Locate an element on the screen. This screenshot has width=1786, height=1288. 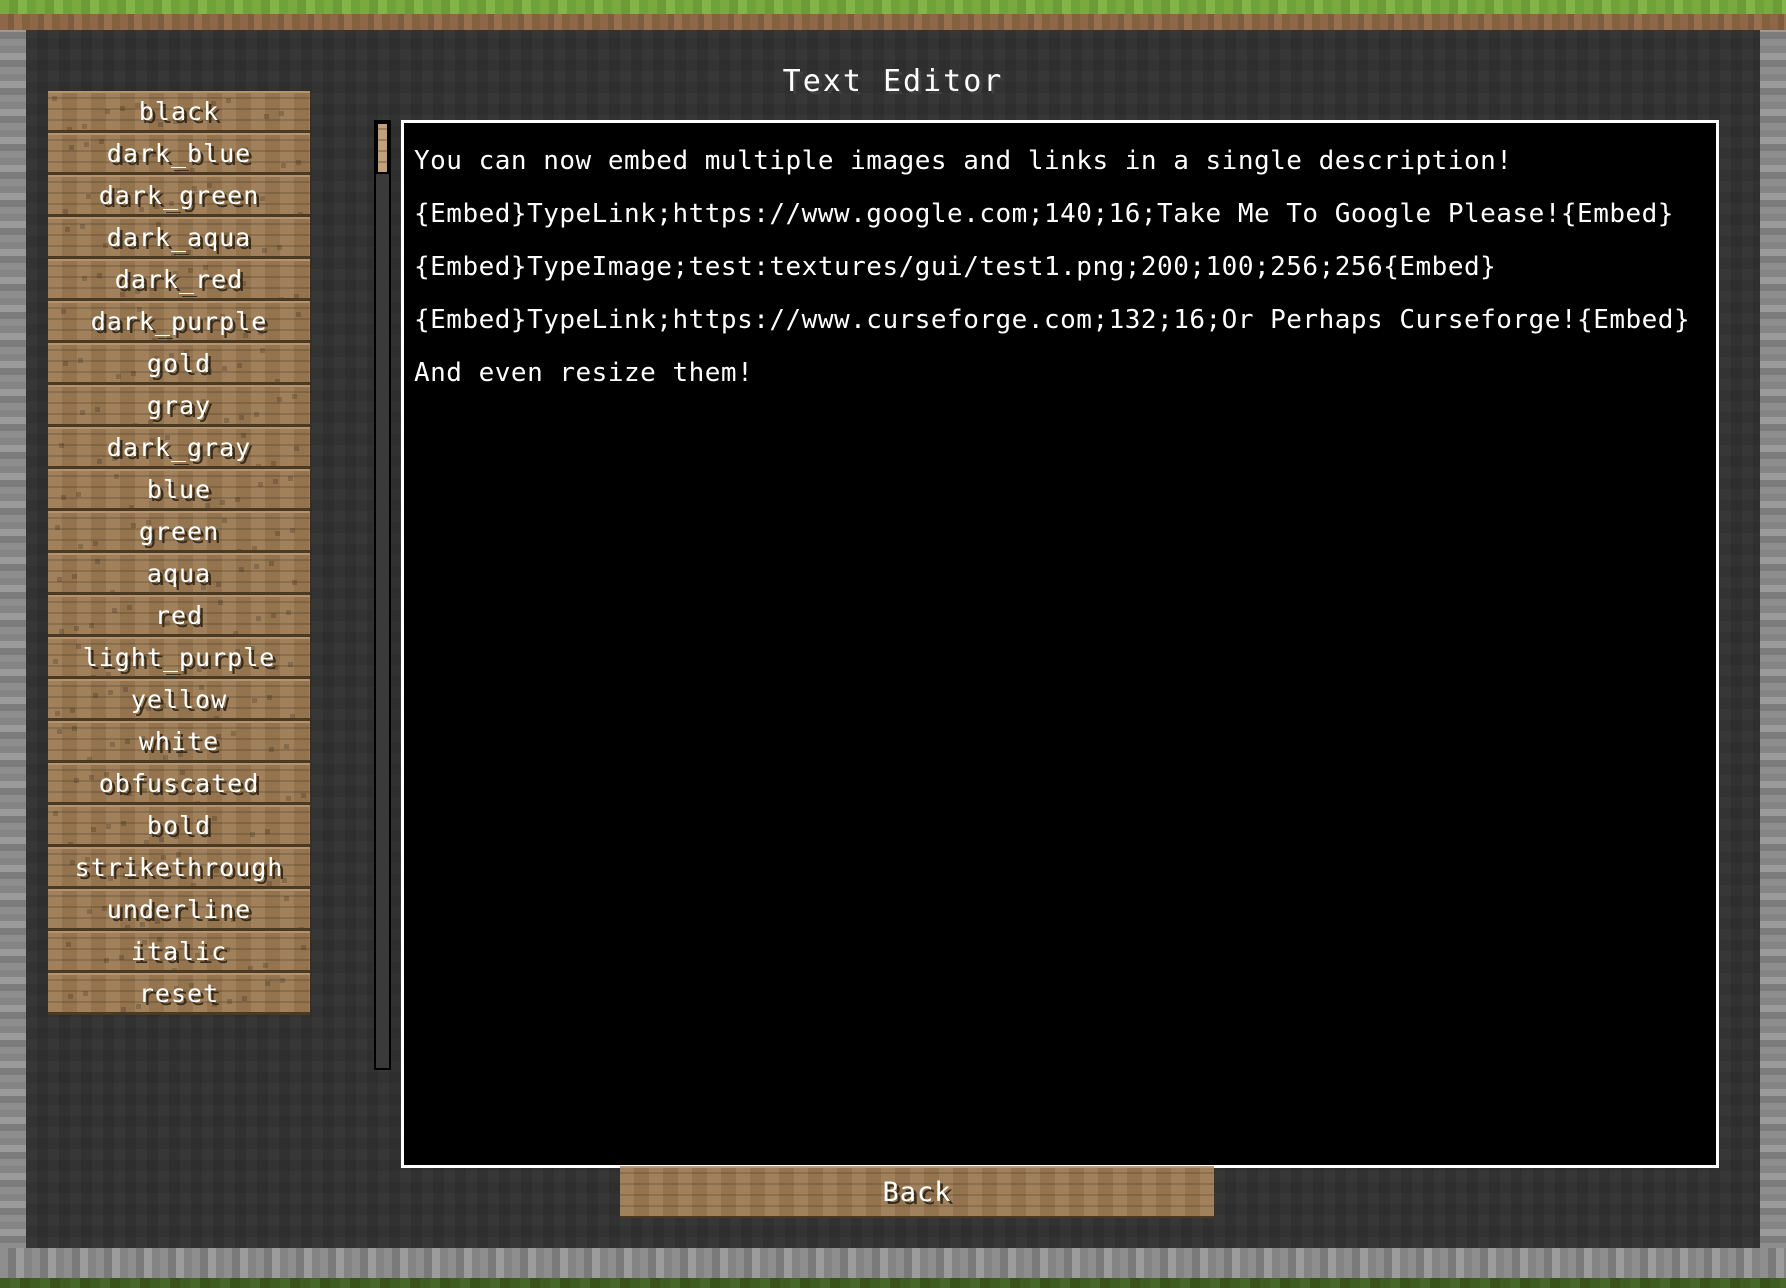
format-item-gold: gold is located at coordinates (179, 364).